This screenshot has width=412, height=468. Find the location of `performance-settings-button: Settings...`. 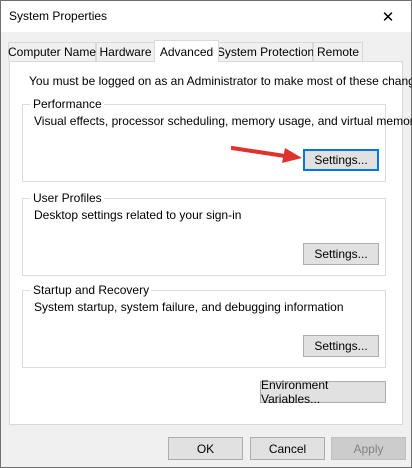

performance-settings-button: Settings... is located at coordinates (341, 160).